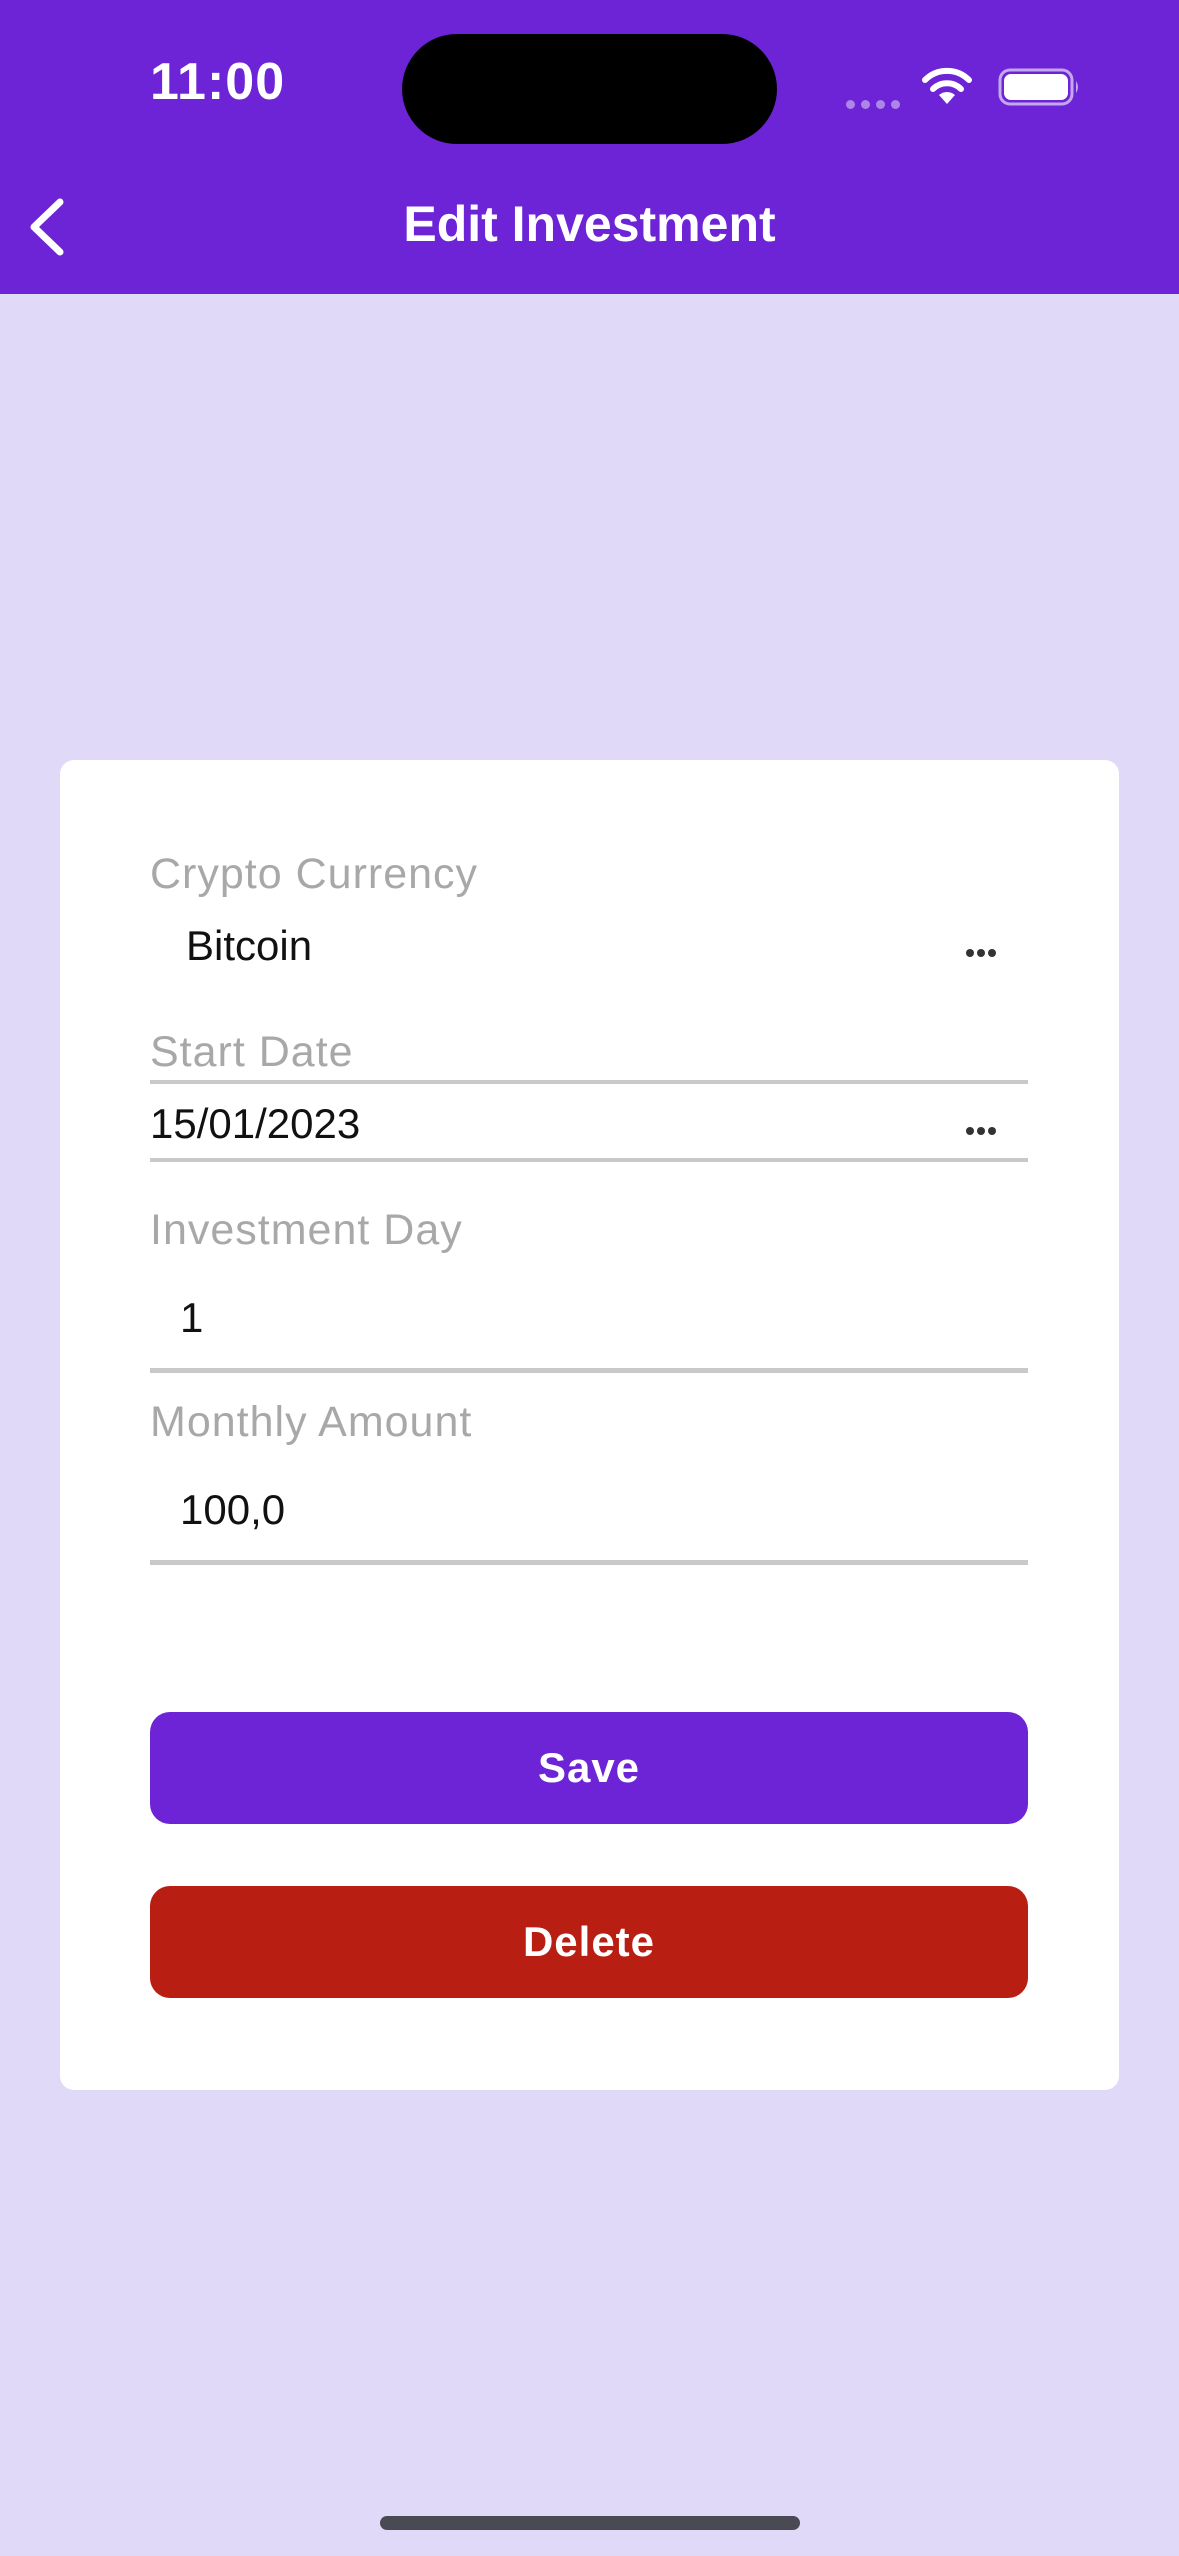 Image resolution: width=1179 pixels, height=2556 pixels. What do you see at coordinates (306, 1230) in the screenshot?
I see `investment-day-label: Investment Day` at bounding box center [306, 1230].